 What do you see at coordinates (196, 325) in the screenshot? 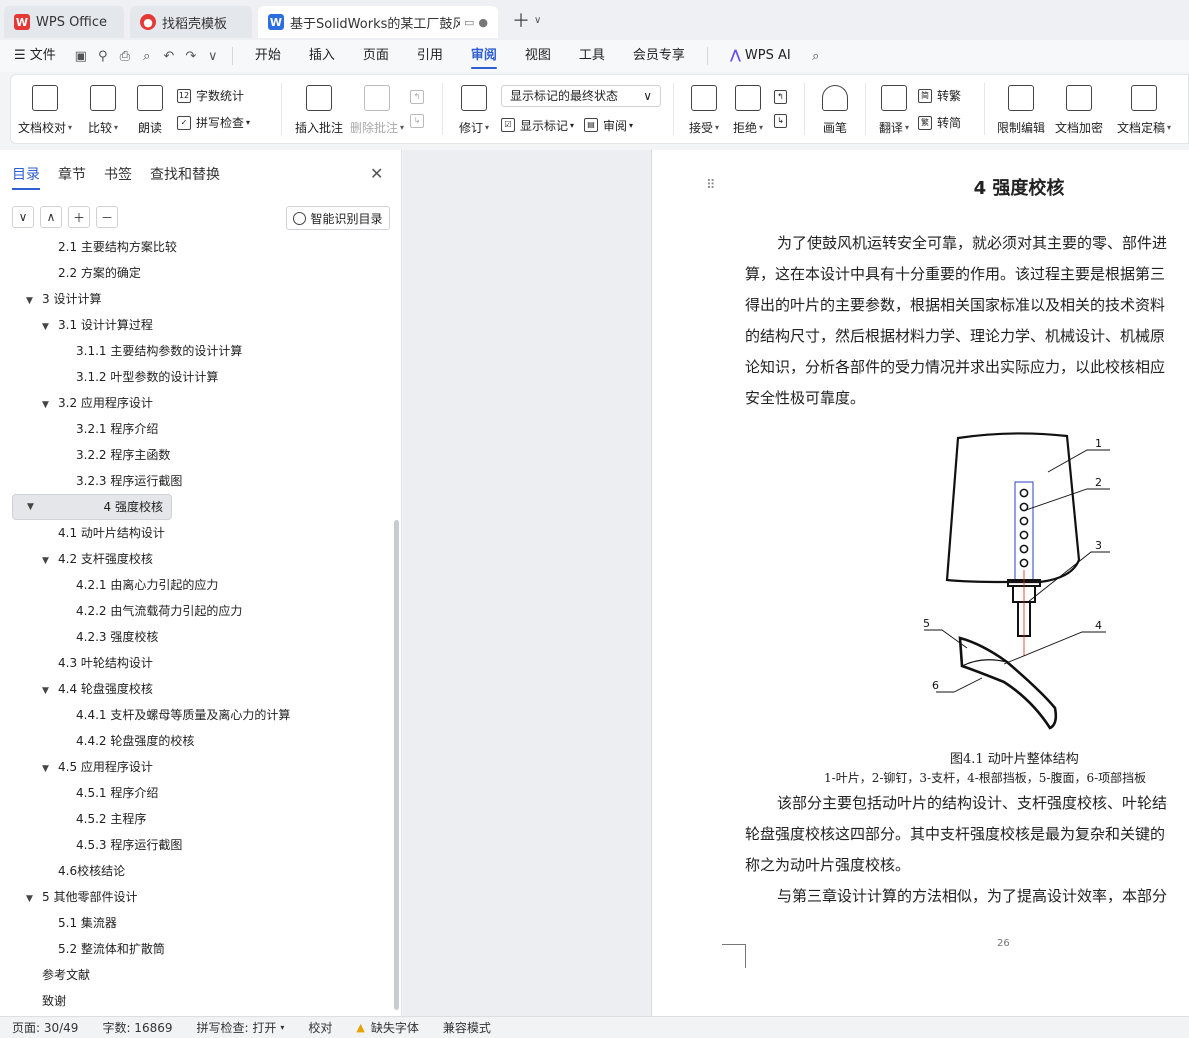
I see `toc-item: ▼ 3.1 设计计算过程` at bounding box center [196, 325].